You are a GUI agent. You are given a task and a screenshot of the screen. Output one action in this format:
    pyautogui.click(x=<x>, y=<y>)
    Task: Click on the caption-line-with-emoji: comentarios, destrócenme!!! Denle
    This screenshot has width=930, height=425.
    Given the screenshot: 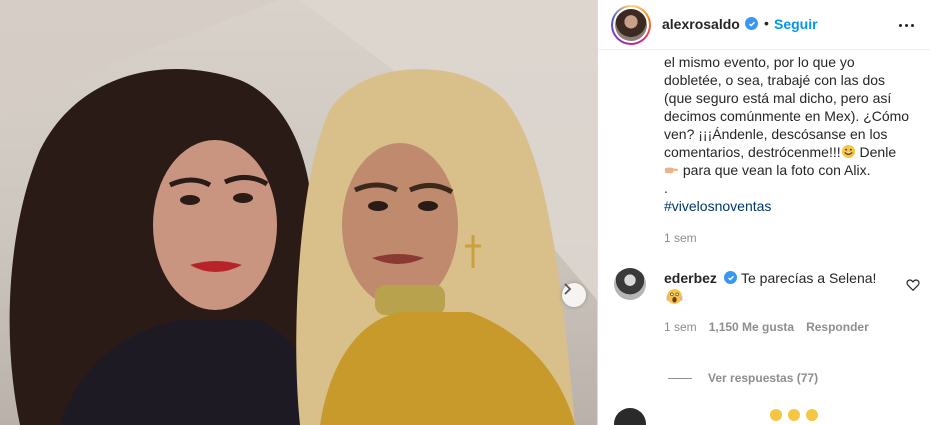 What is the action you would take?
    pyautogui.click(x=795, y=152)
    